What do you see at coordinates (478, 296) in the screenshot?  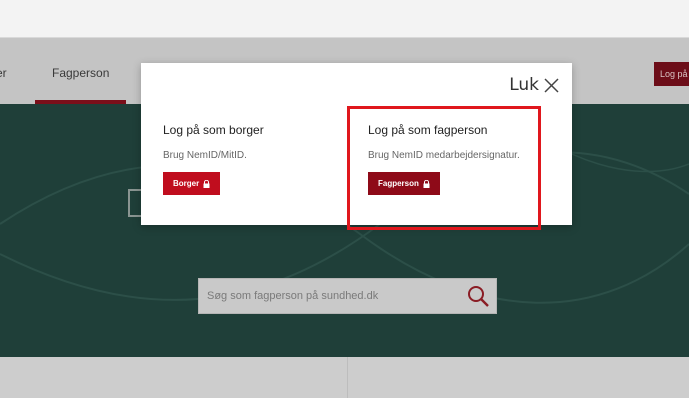 I see `search-icon` at bounding box center [478, 296].